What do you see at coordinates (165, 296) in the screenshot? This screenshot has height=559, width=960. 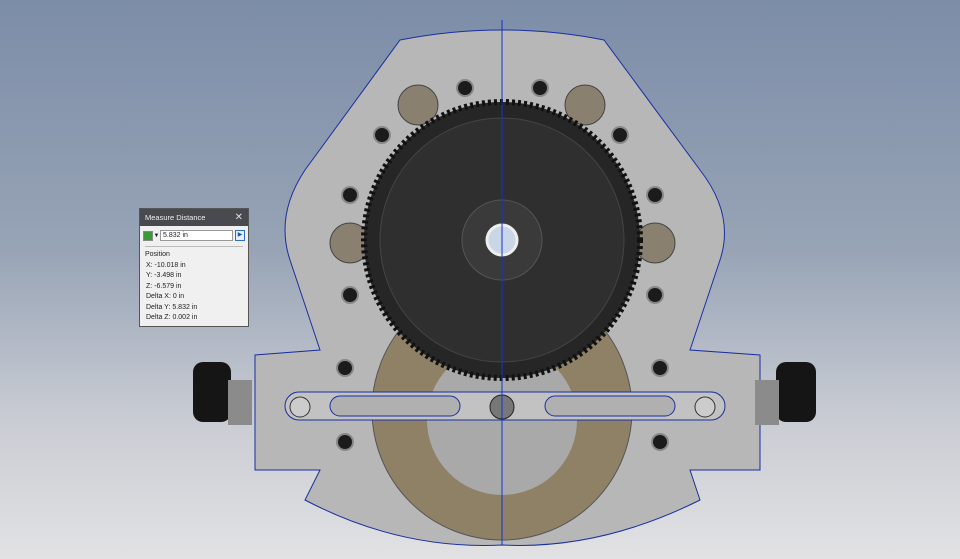 I see `delta-x: Delta X: 0 in` at bounding box center [165, 296].